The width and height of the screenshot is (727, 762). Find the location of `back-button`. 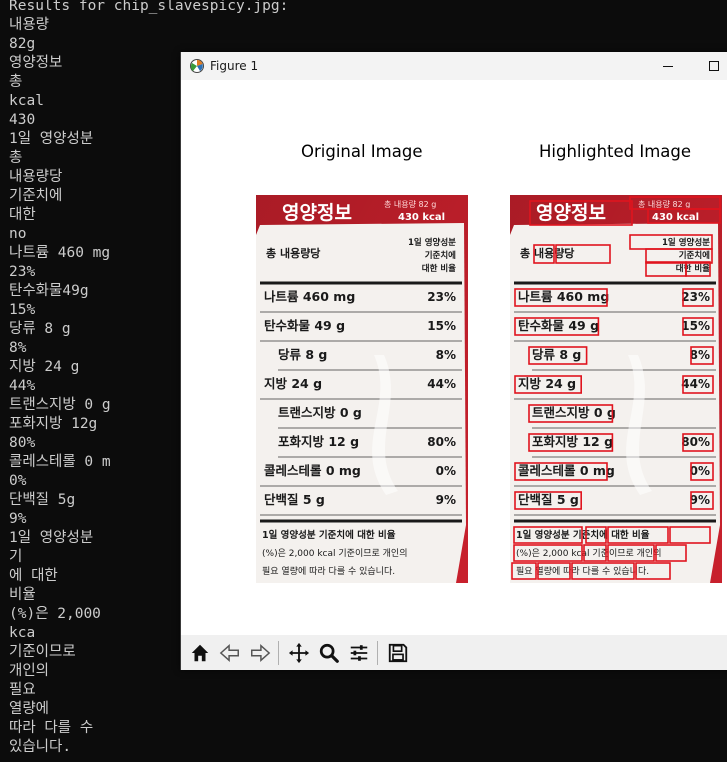

back-button is located at coordinates (229, 652).